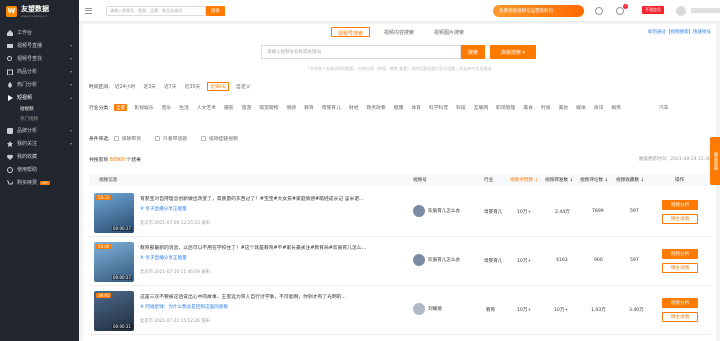 The height and width of the screenshot is (341, 720). I want to click on exclude-link-checkbox: 排除挂链视频, so click(219, 138).